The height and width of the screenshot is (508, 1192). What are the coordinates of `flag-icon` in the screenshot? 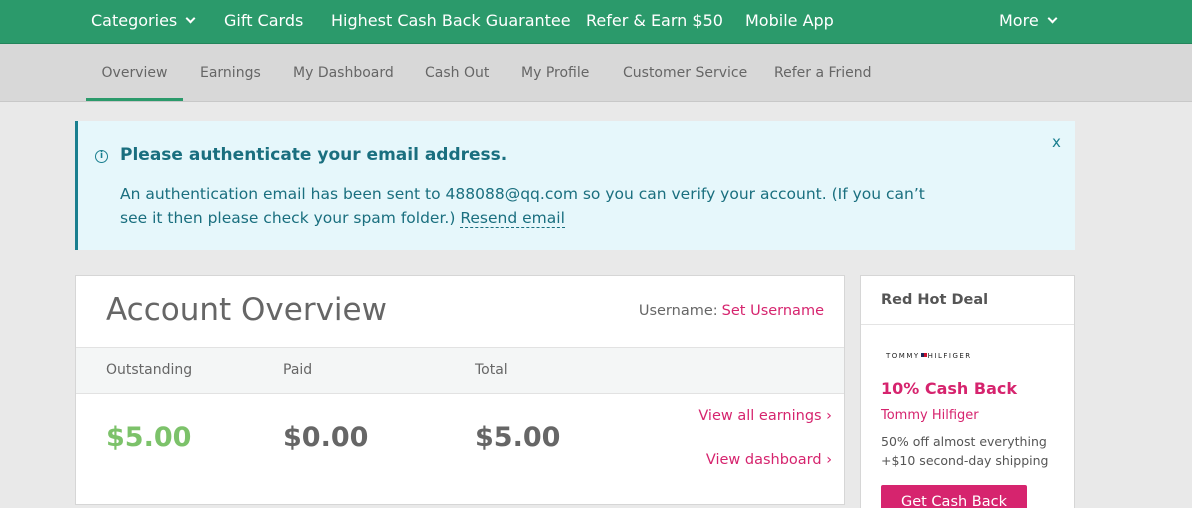 It's located at (923, 355).